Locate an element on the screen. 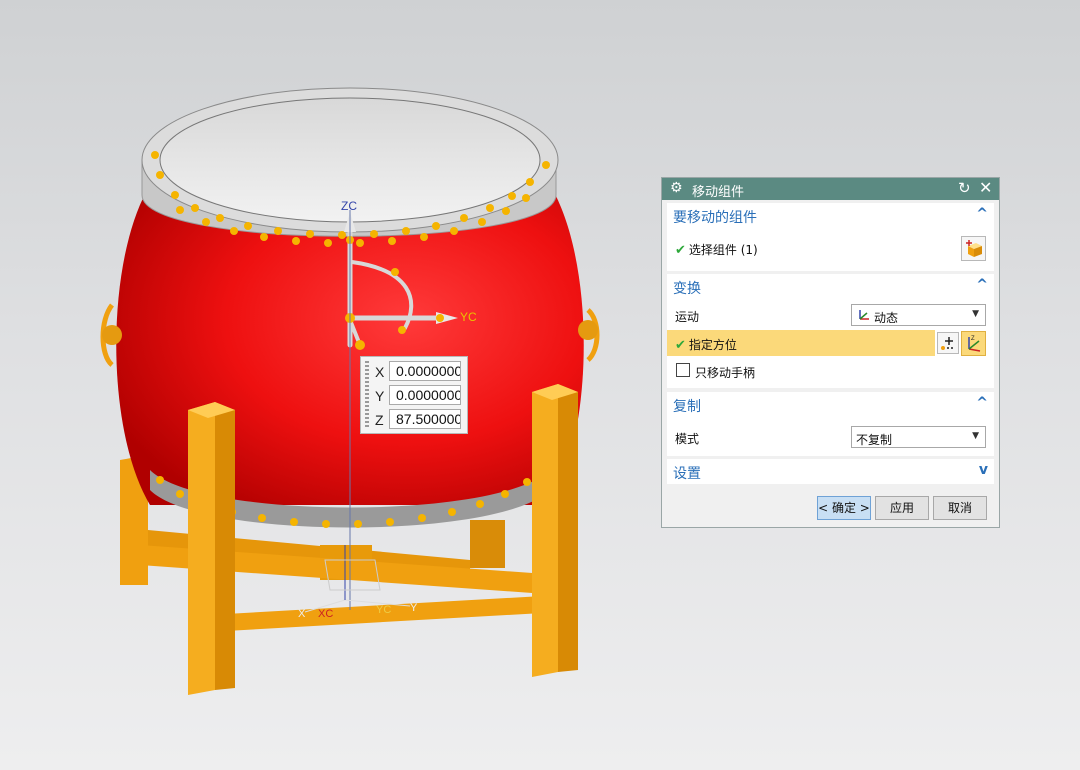 The image size is (1080, 770). section-transform: 变换 ^ 运动 动态 ▼ ✔ 指定方位 Z 只移动手柄 is located at coordinates (830, 331).